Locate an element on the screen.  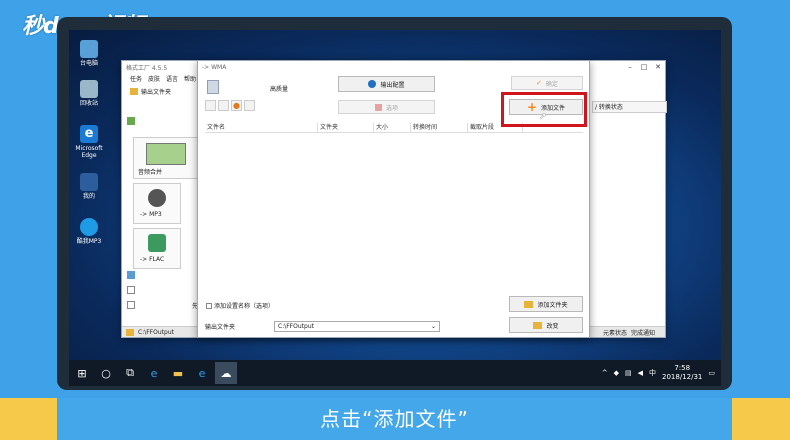
desktop-icon-pc: 台电脑 is located at coordinates (89, 53).